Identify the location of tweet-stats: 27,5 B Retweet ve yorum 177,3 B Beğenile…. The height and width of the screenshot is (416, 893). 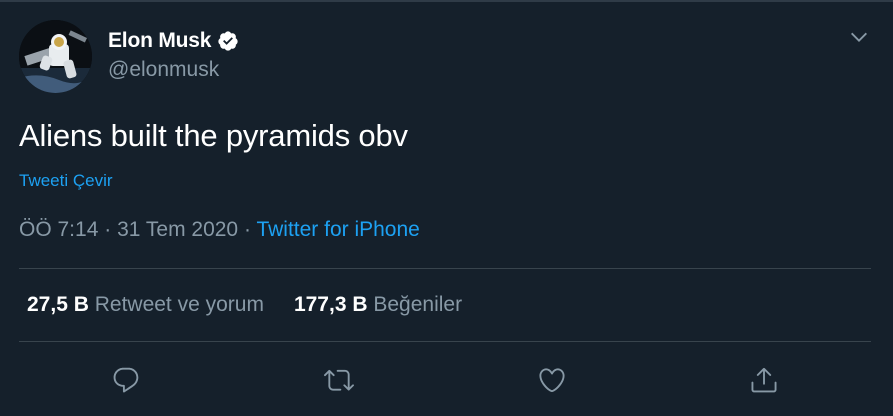
(259, 305).